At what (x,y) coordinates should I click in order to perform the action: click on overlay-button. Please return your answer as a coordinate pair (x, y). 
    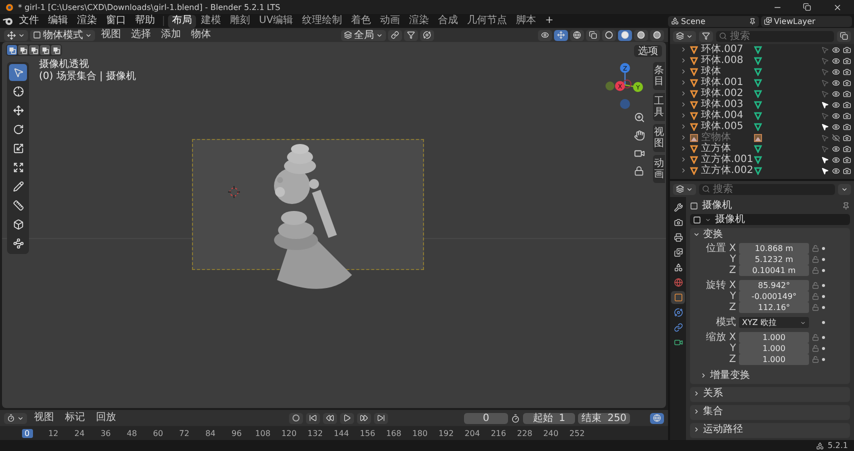
    Looking at the image, I should click on (577, 35).